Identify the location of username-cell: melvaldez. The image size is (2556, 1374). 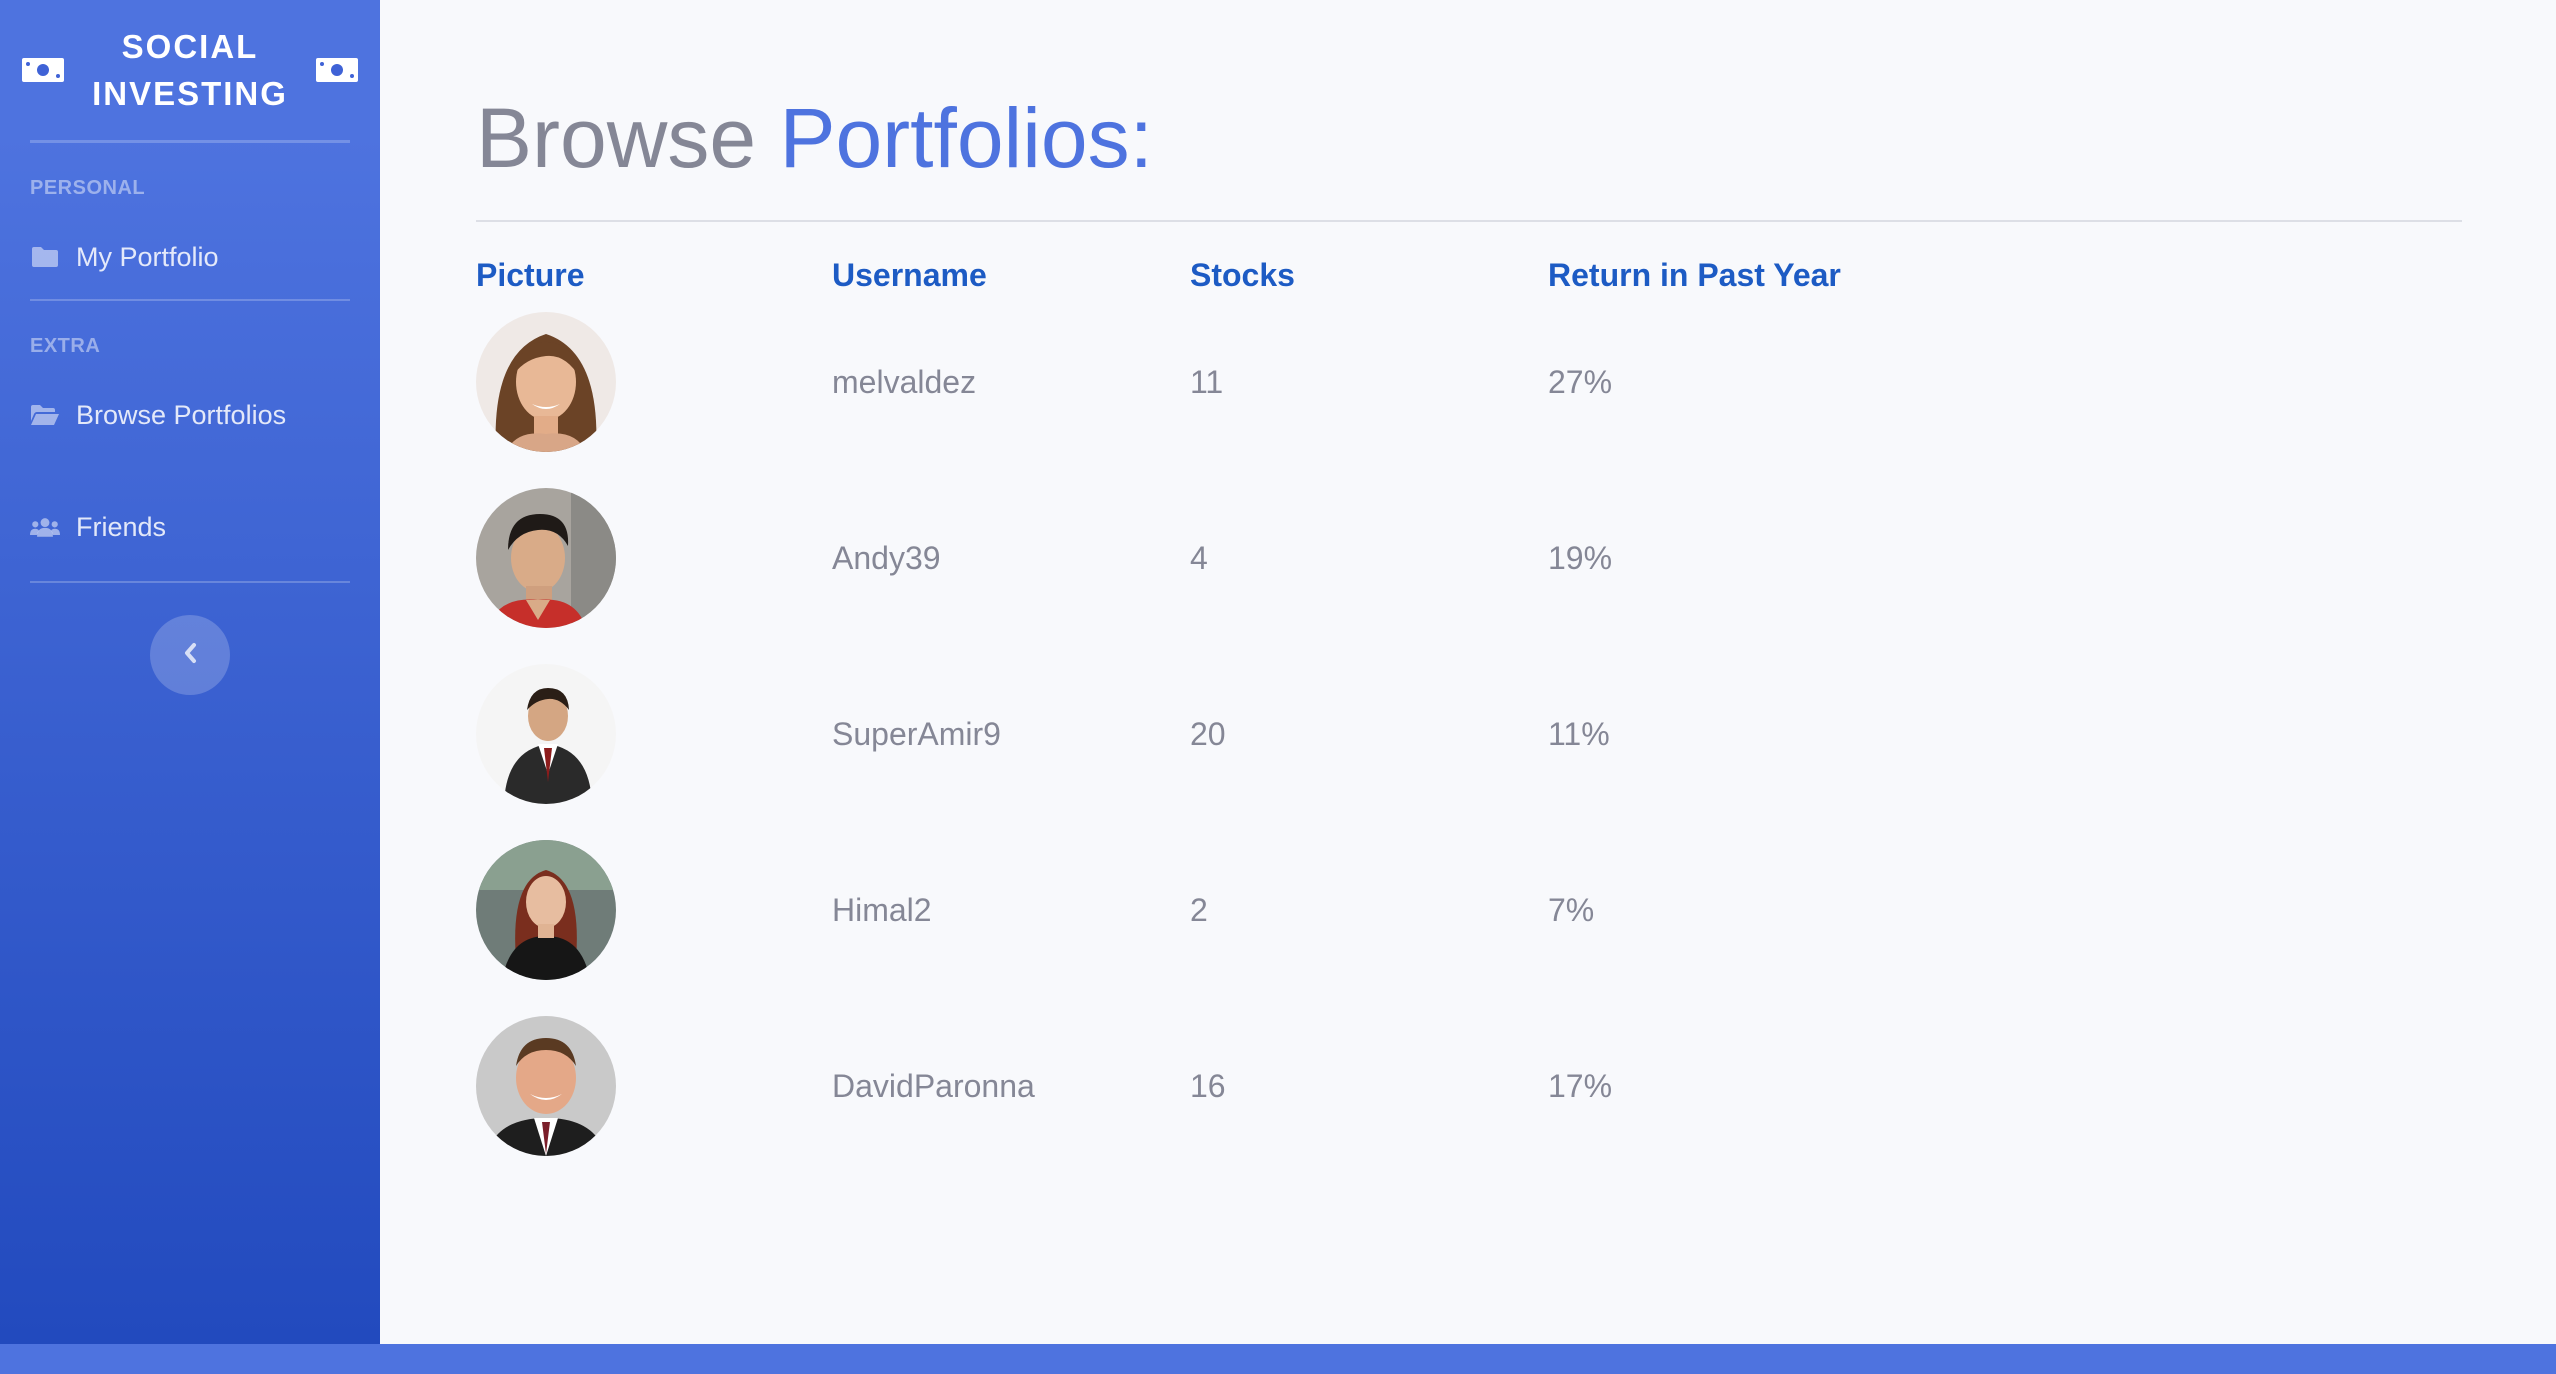
(1011, 382).